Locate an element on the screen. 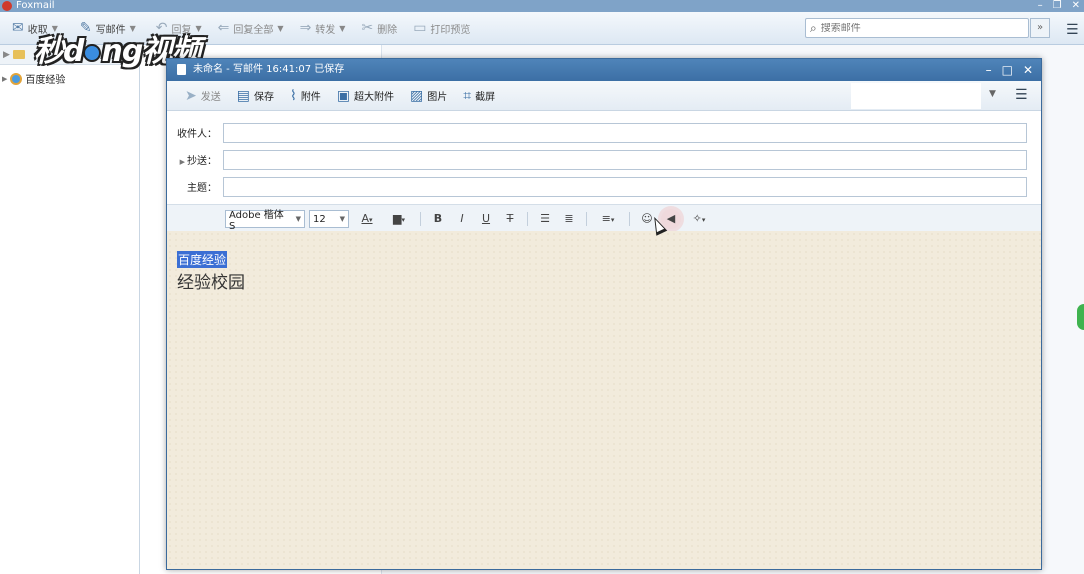 The height and width of the screenshot is (574, 1084). compose-title: 未命名 - 写邮件 16:41:07 已保存 is located at coordinates (269, 69).